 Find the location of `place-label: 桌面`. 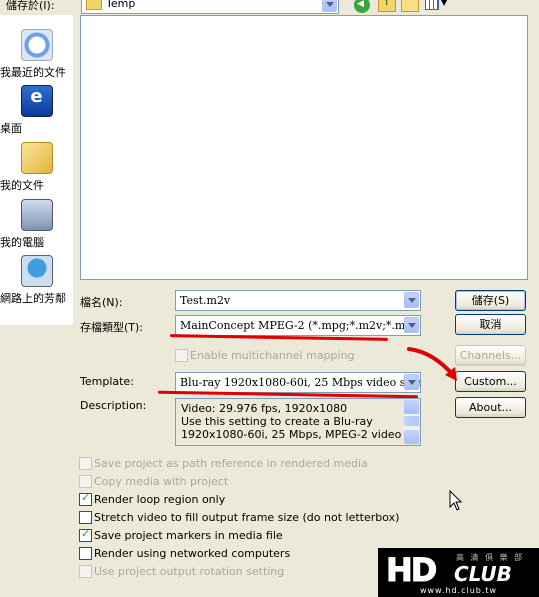

place-label: 桌面 is located at coordinates (11, 128).